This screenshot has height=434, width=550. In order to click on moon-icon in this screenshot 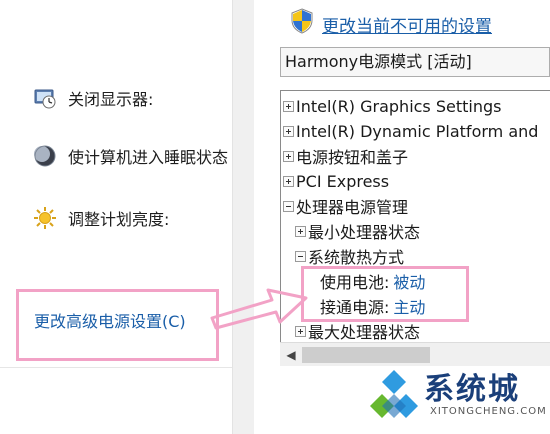, I will do `click(45, 156)`.